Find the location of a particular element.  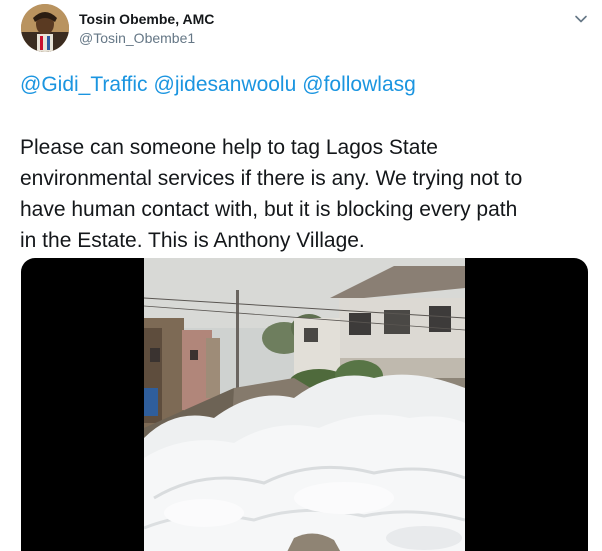

mention-link: @followlasg is located at coordinates (359, 84).